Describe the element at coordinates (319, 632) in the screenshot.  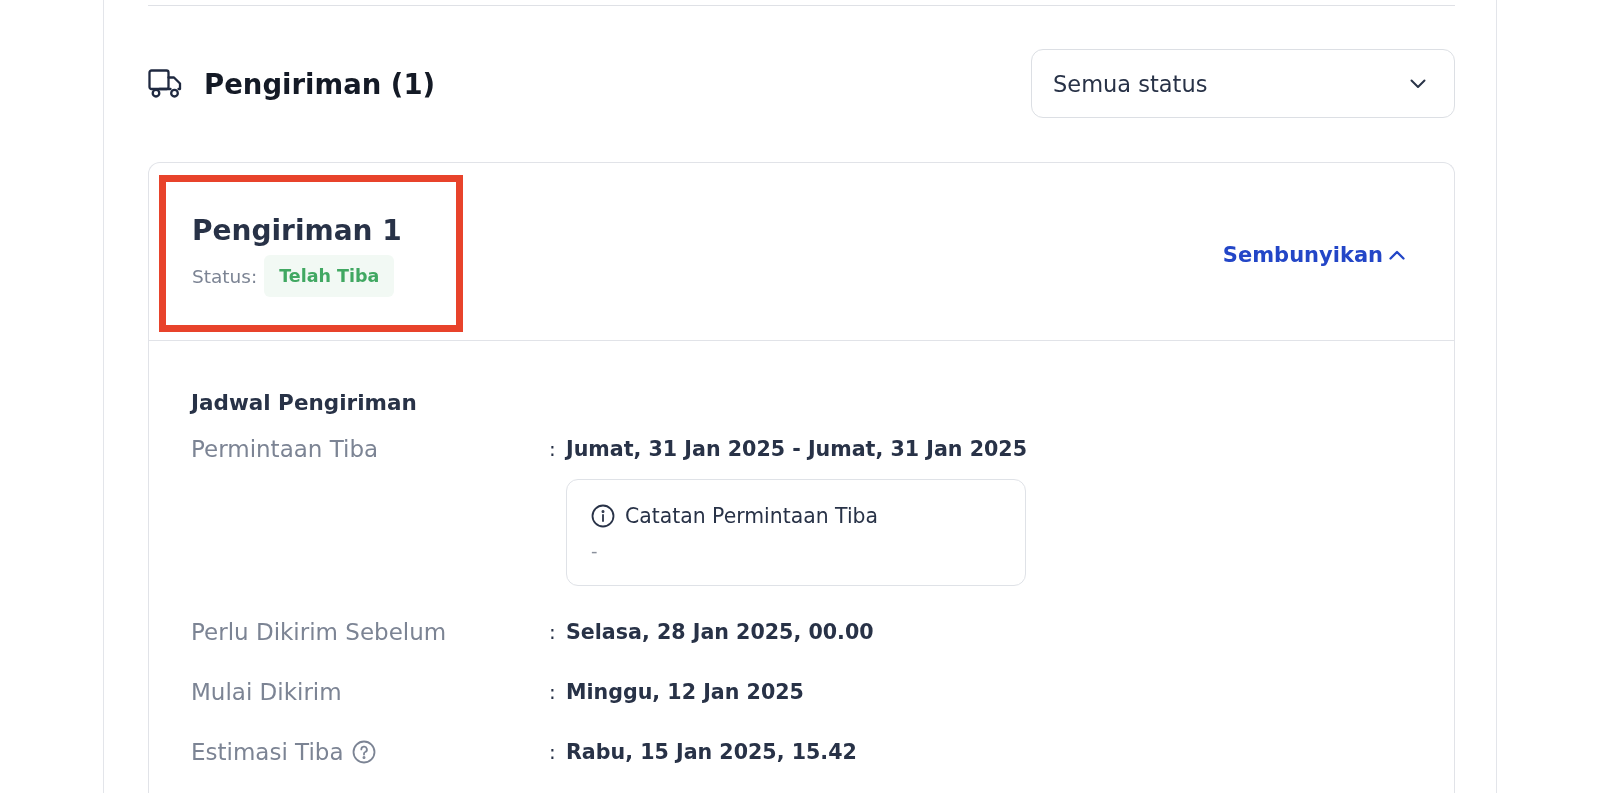
I see `row-label: Perlu Dikirim Sebelum` at that location.